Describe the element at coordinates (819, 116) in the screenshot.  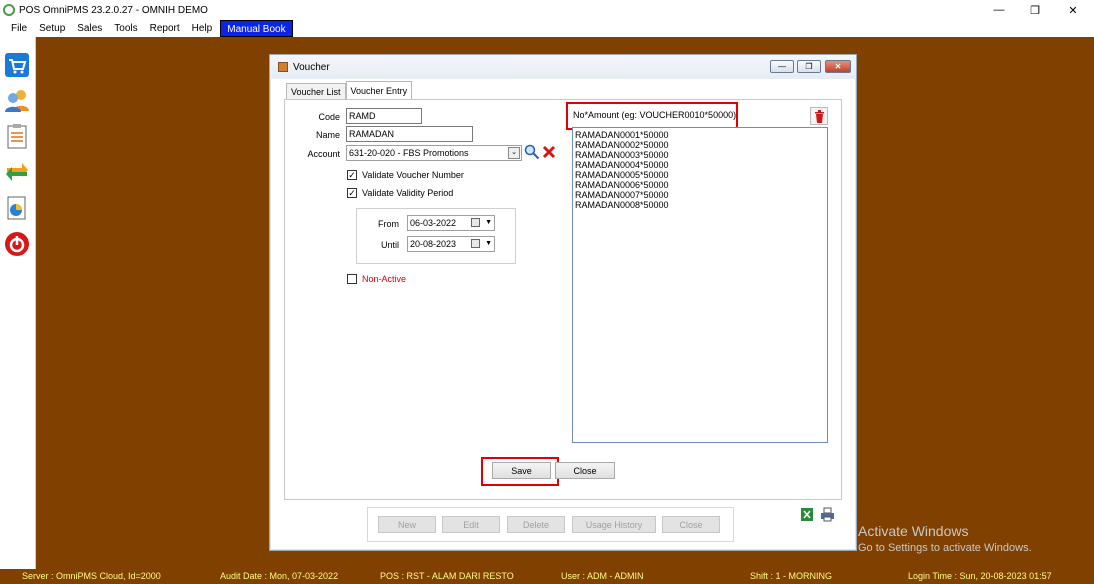
I see `trash-icon` at that location.